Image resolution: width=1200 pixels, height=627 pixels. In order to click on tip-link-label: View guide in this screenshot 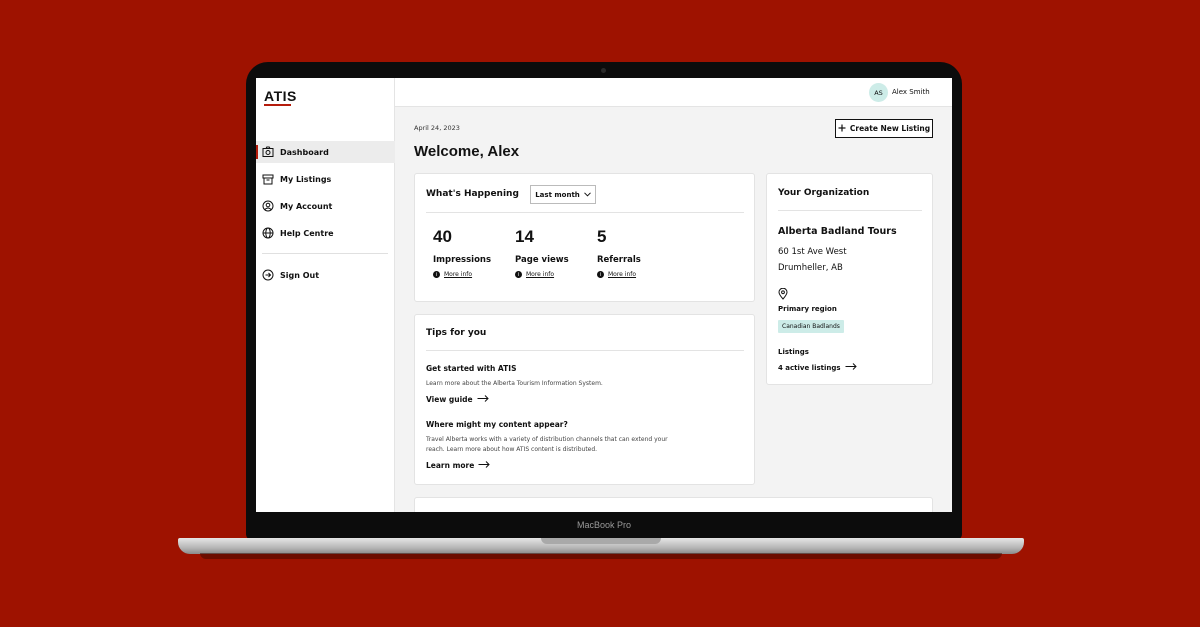, I will do `click(449, 399)`.